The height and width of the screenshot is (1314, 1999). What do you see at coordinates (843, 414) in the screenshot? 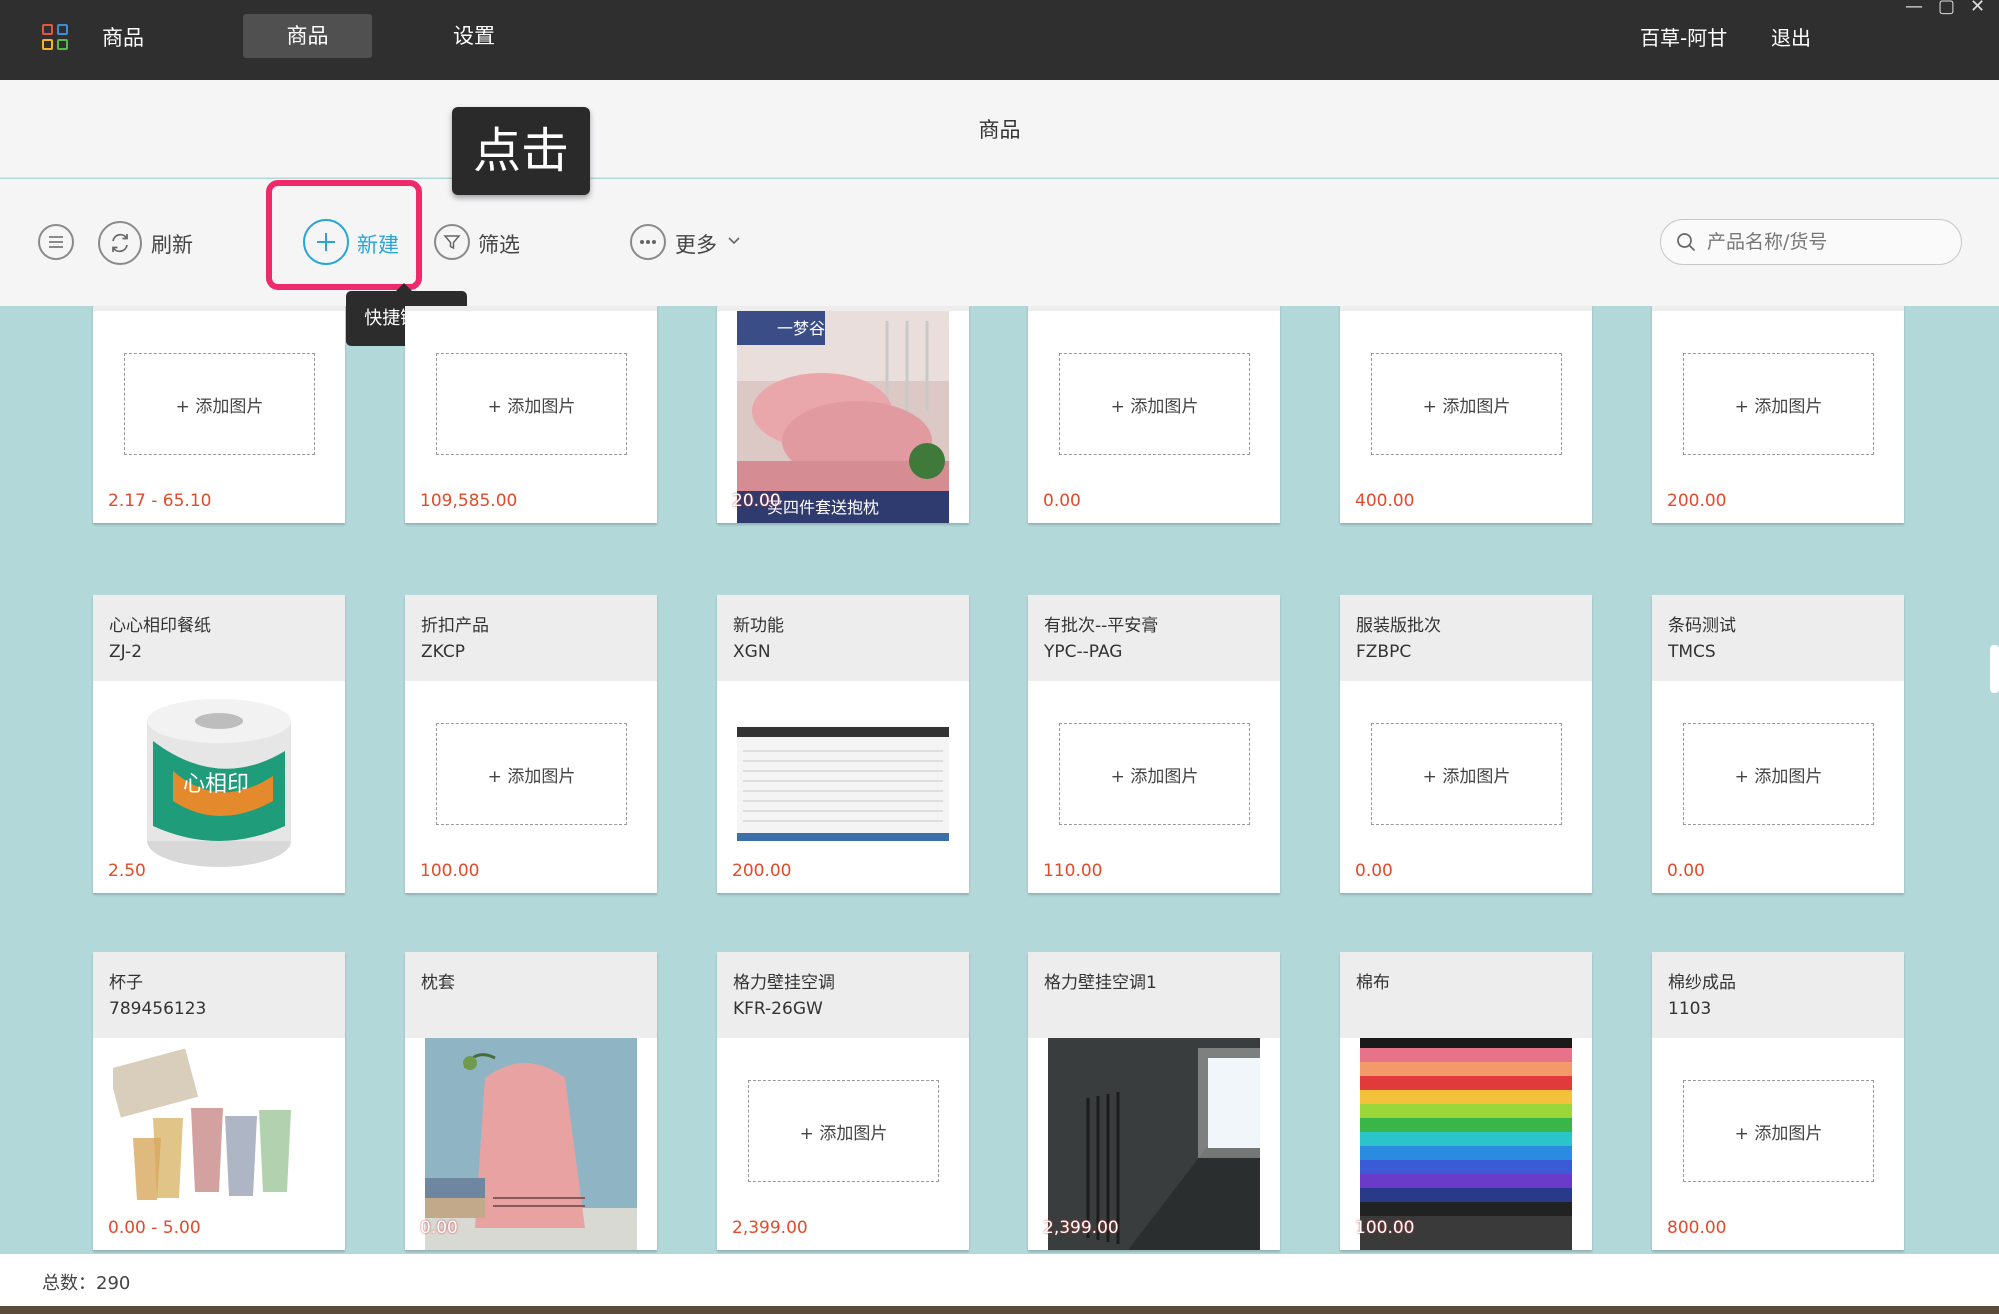
I see `product-card: 一梦谷 买四件套送抱枕 20.00` at bounding box center [843, 414].